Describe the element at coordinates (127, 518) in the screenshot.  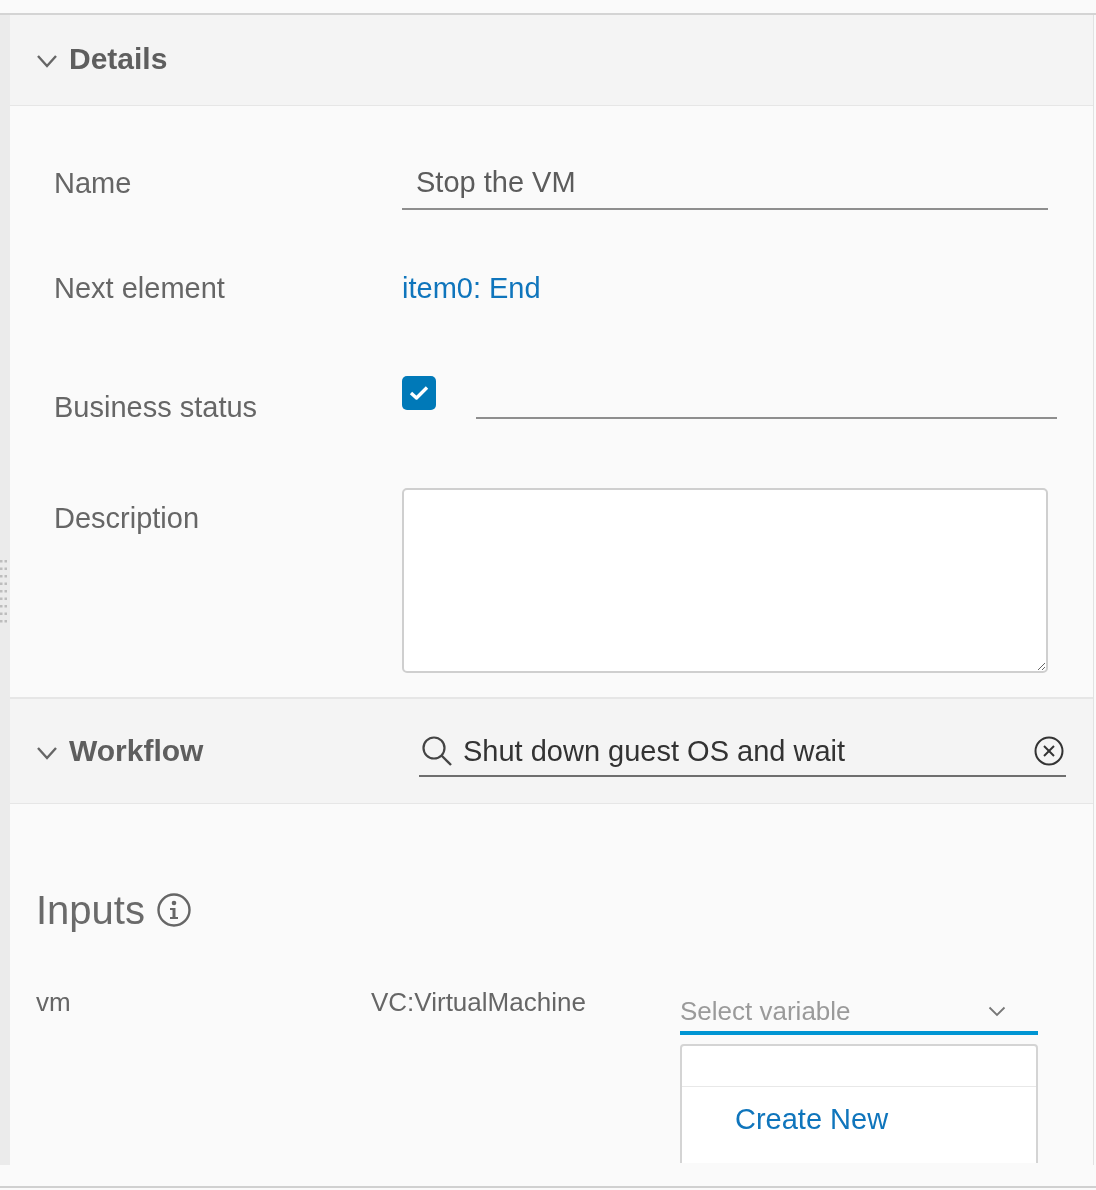
I see `field-label: Description` at that location.